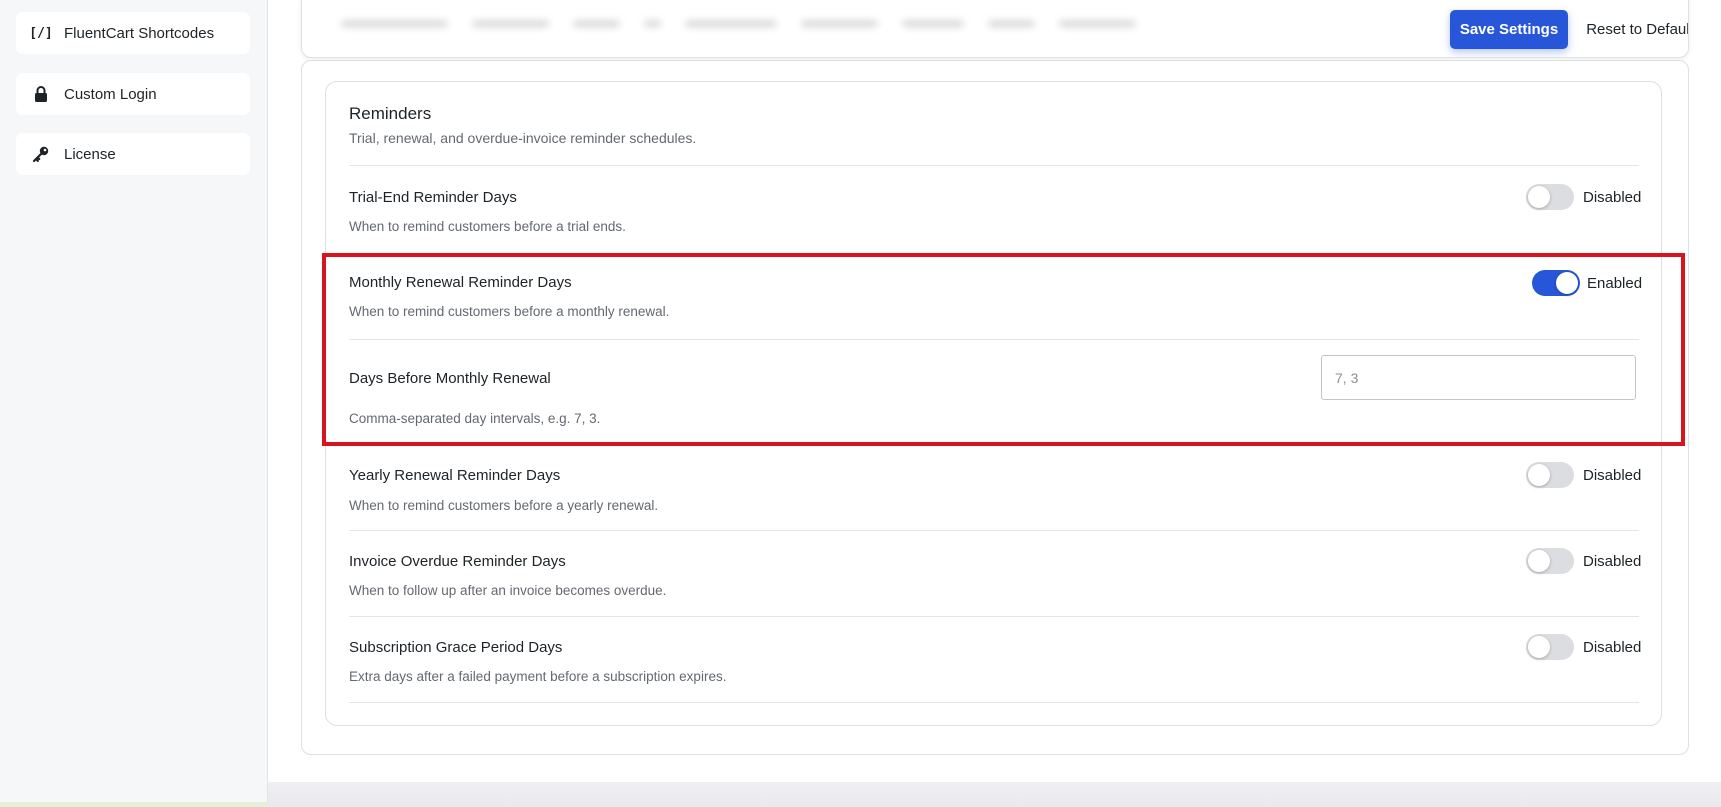 The width and height of the screenshot is (1721, 807). I want to click on sidebar-item-custom-login: Custom Login, so click(133, 94).